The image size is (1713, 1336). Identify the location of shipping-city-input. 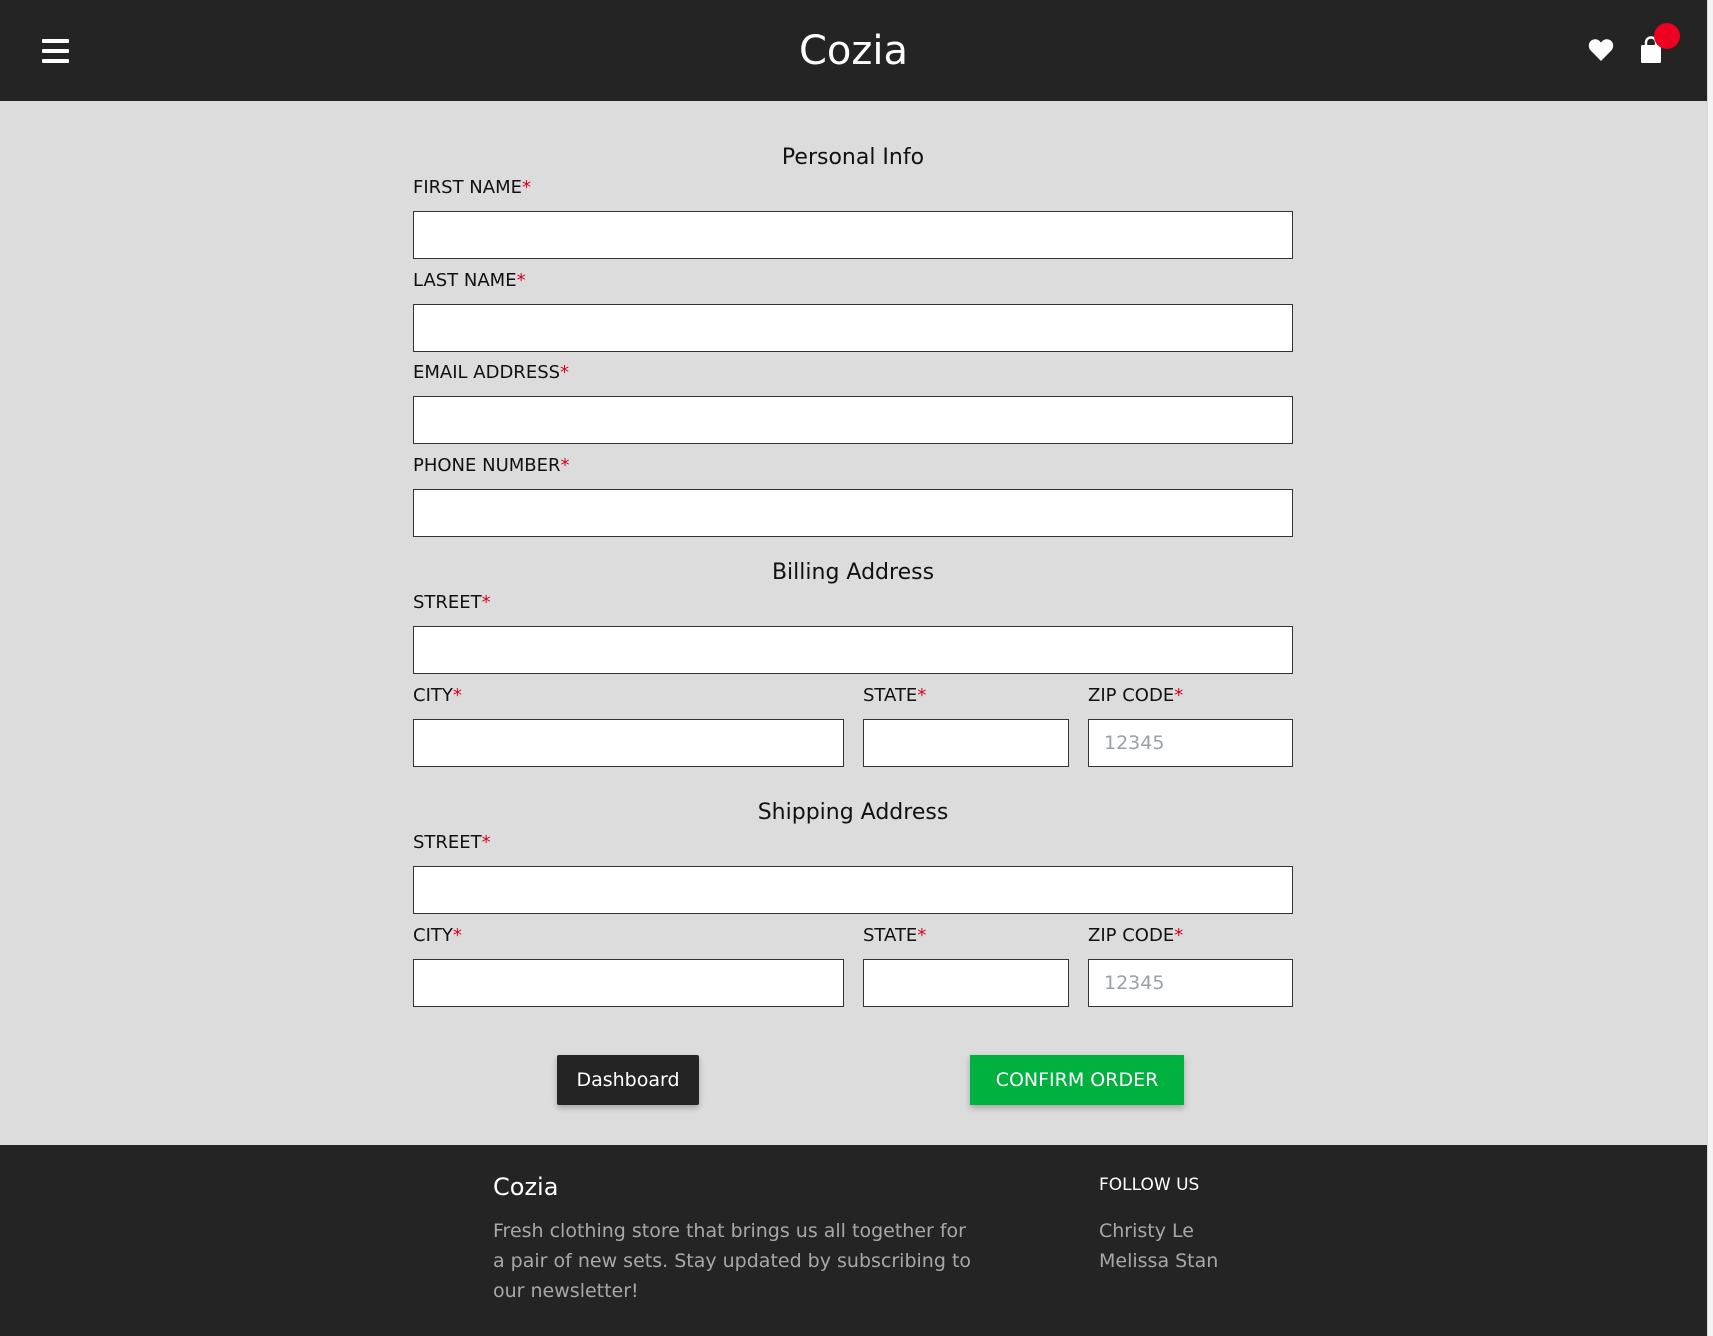
(628, 983).